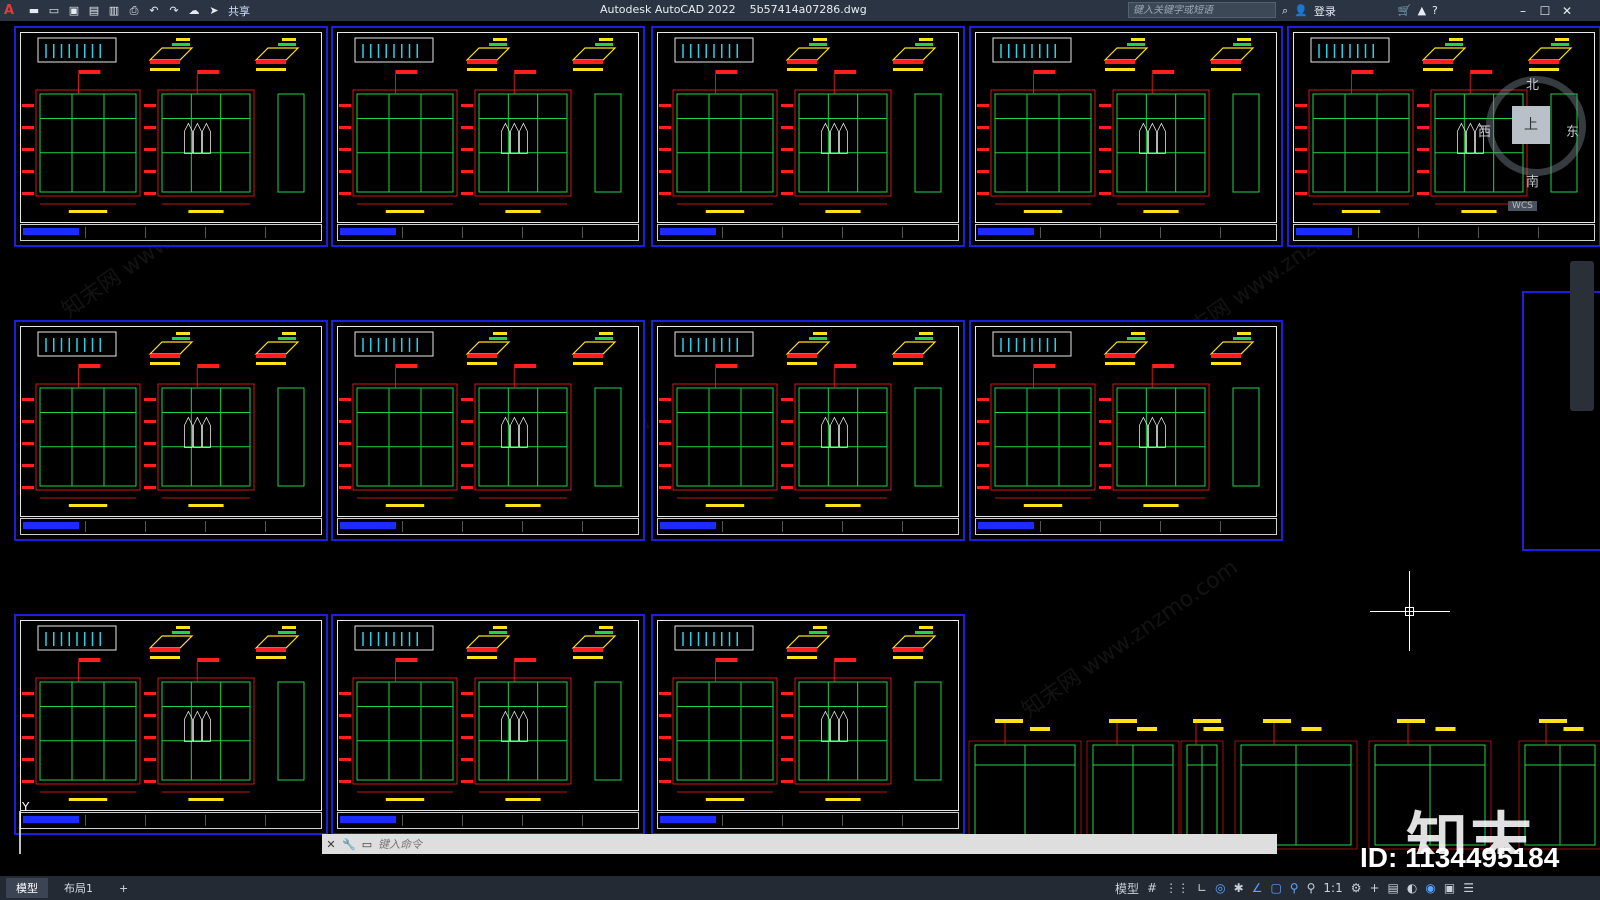 The height and width of the screenshot is (900, 1600). I want to click on annotation-icon: ⚲, so click(1294, 888).